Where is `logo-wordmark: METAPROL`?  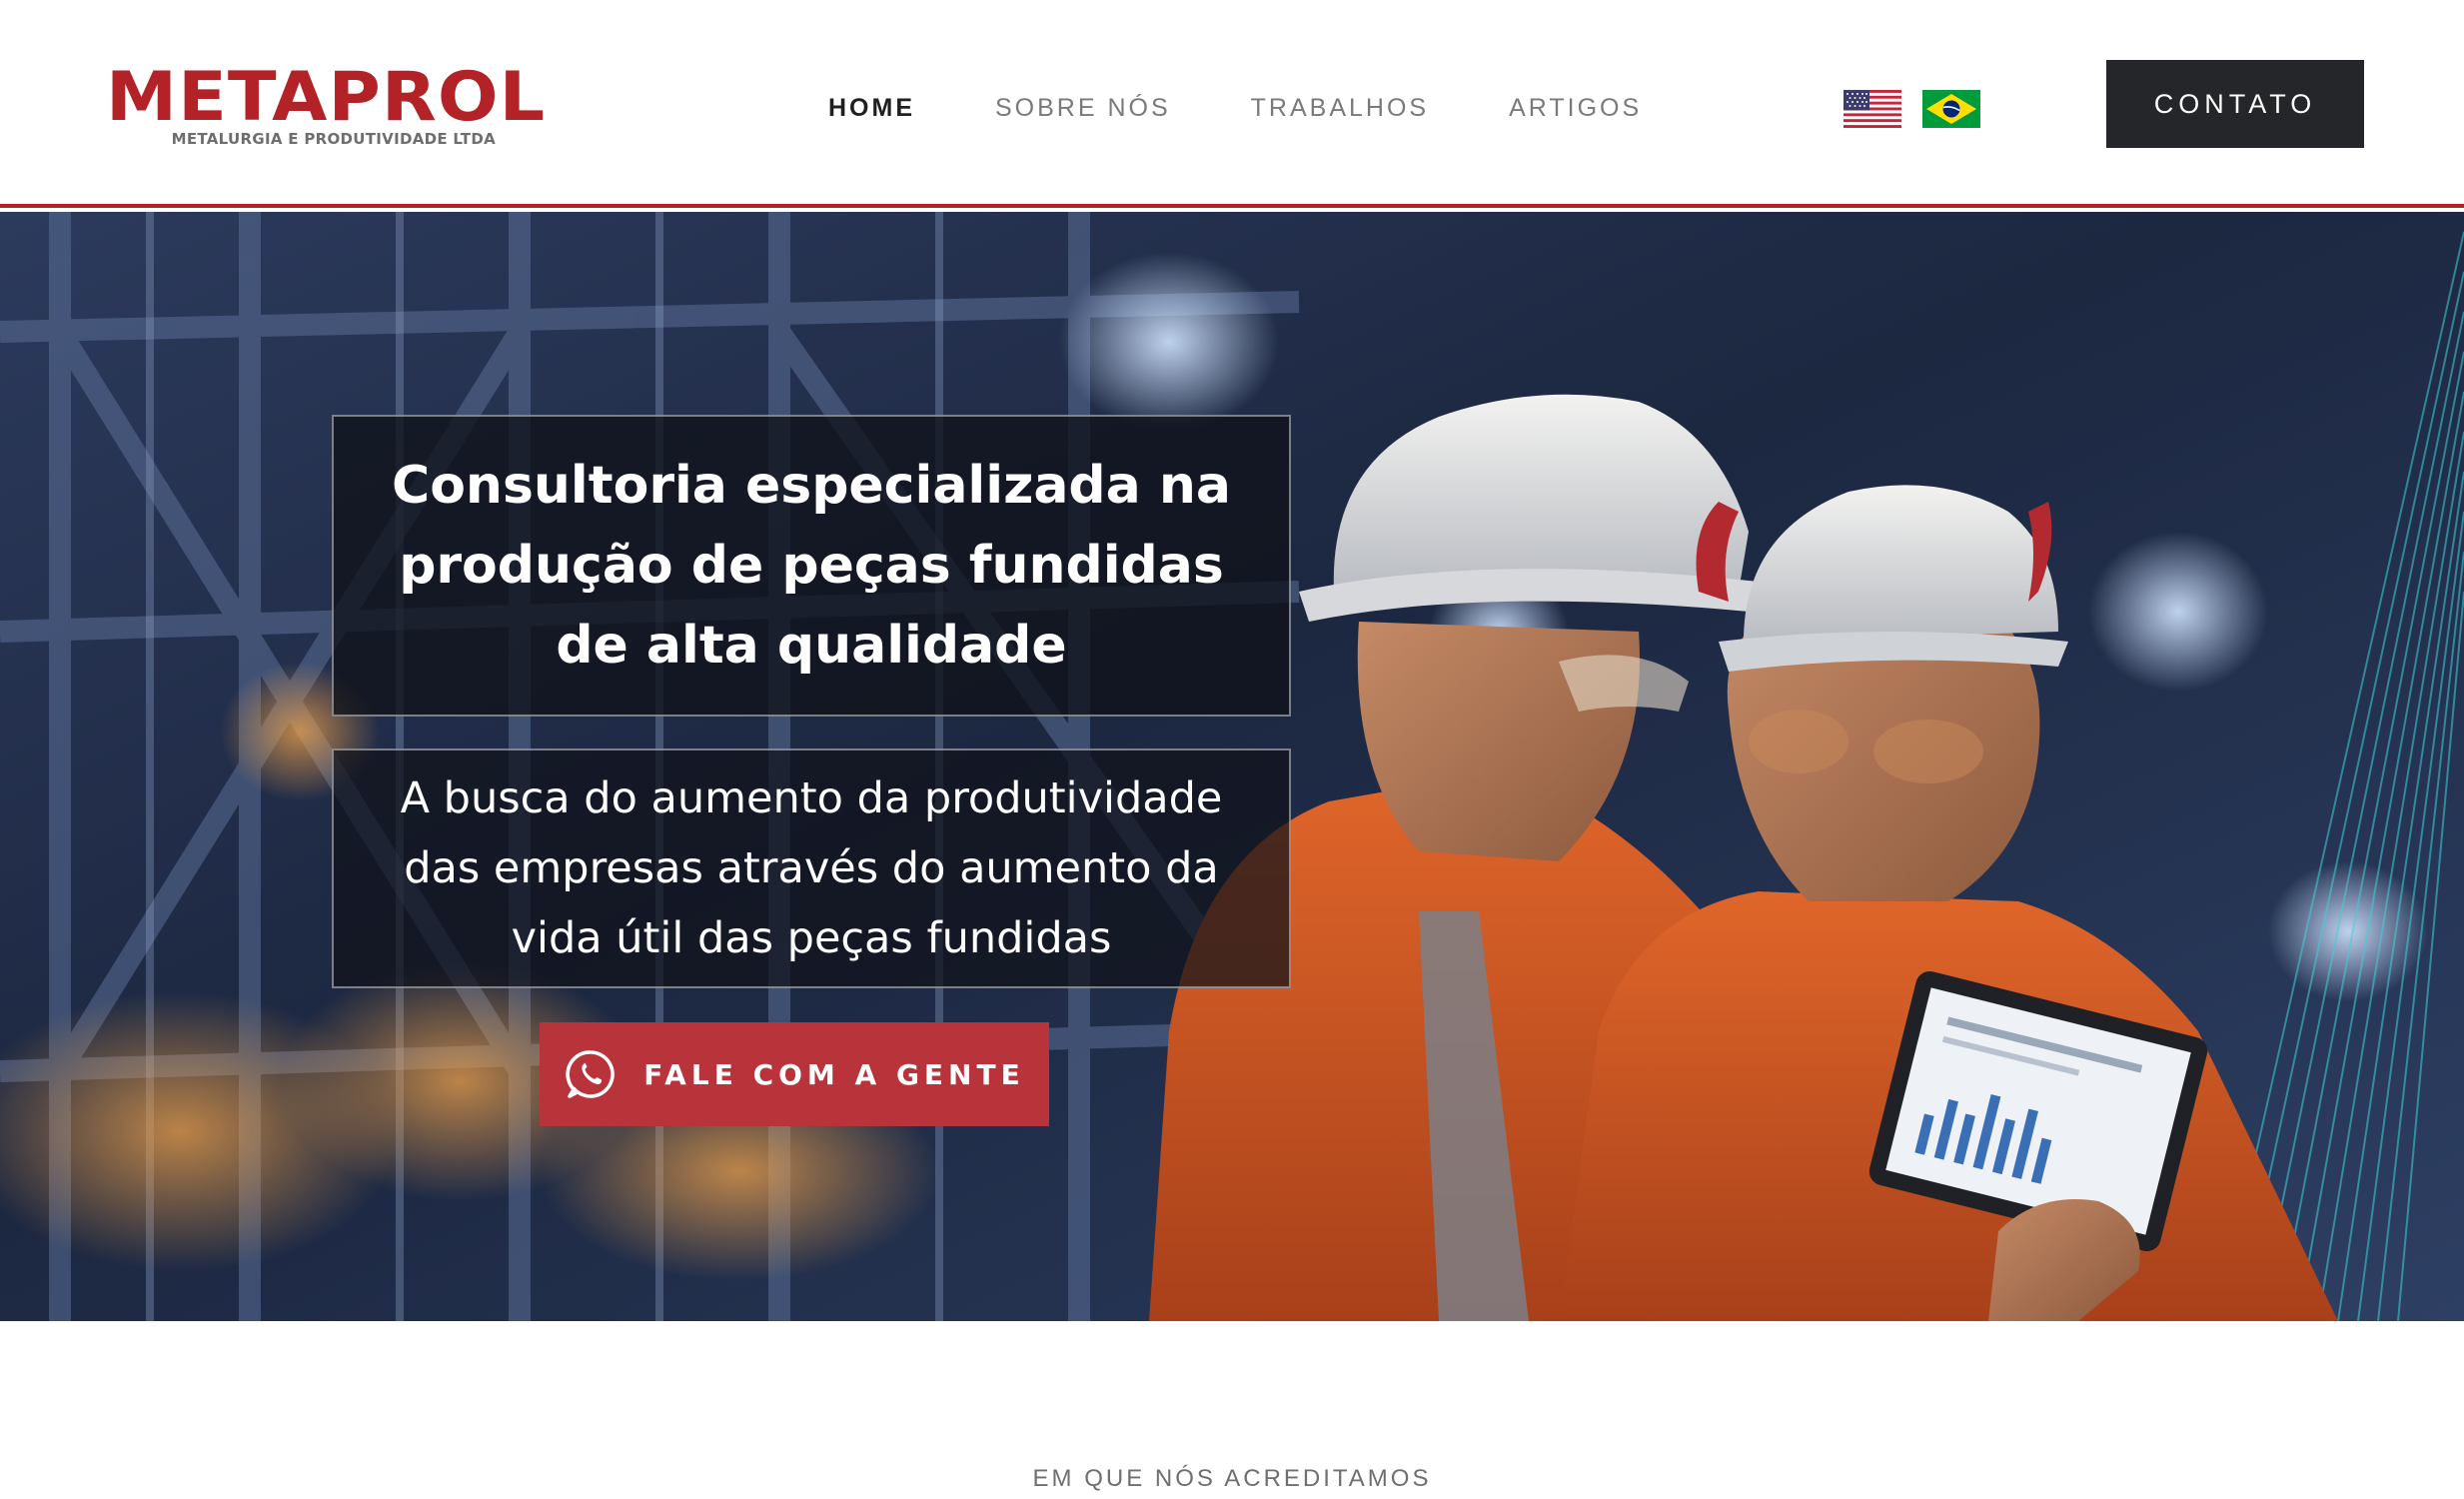
logo-wordmark: METAPROL is located at coordinates (326, 97).